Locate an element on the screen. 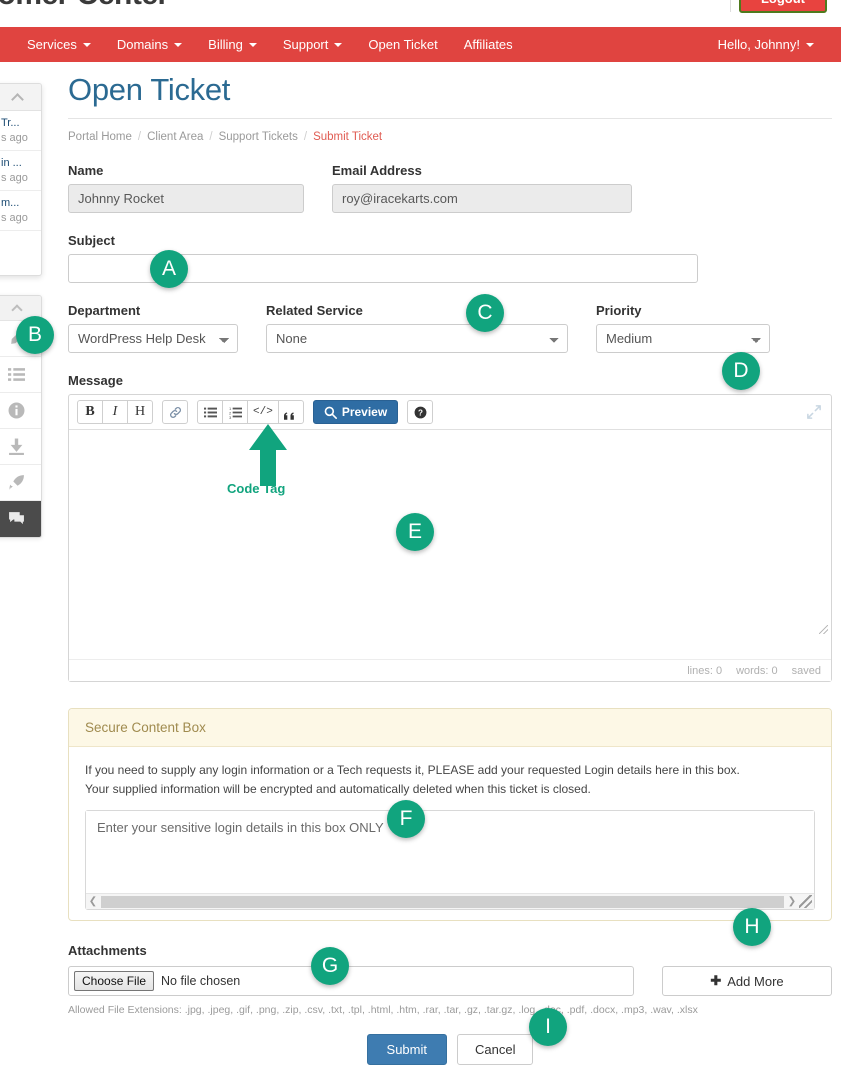 The image size is (841, 1085). nav-item-label: Open Ticket is located at coordinates (403, 44).